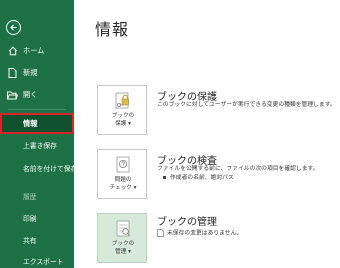 The width and height of the screenshot is (340, 268). I want to click on button-label: 問題の, so click(123, 180).